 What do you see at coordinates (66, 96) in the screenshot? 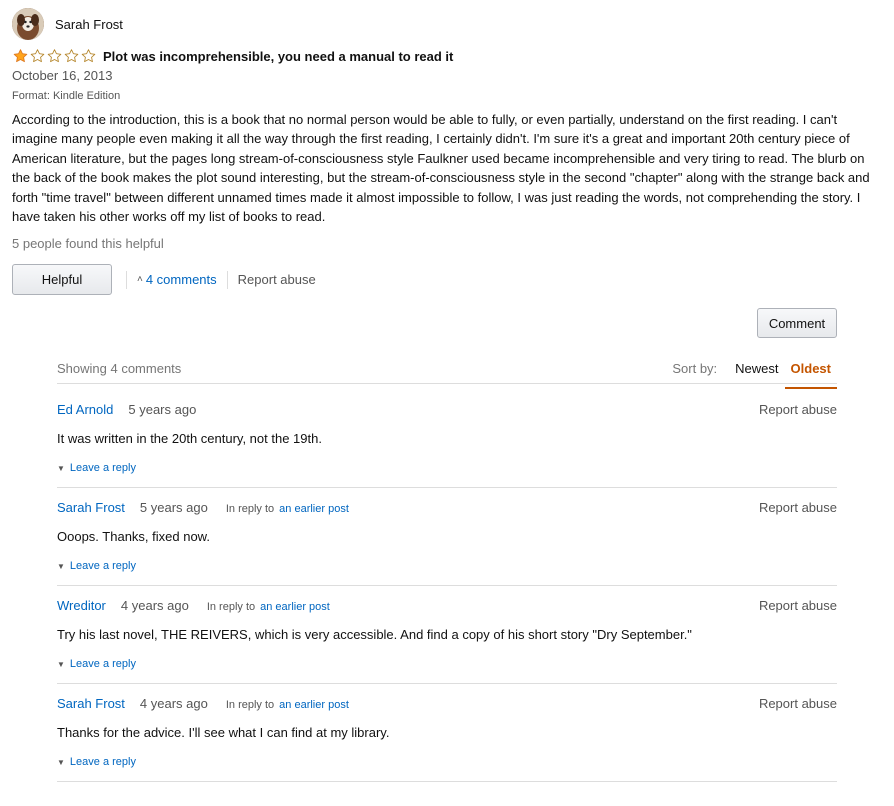
I see `review-format: Format: Kindle Edition` at bounding box center [66, 96].